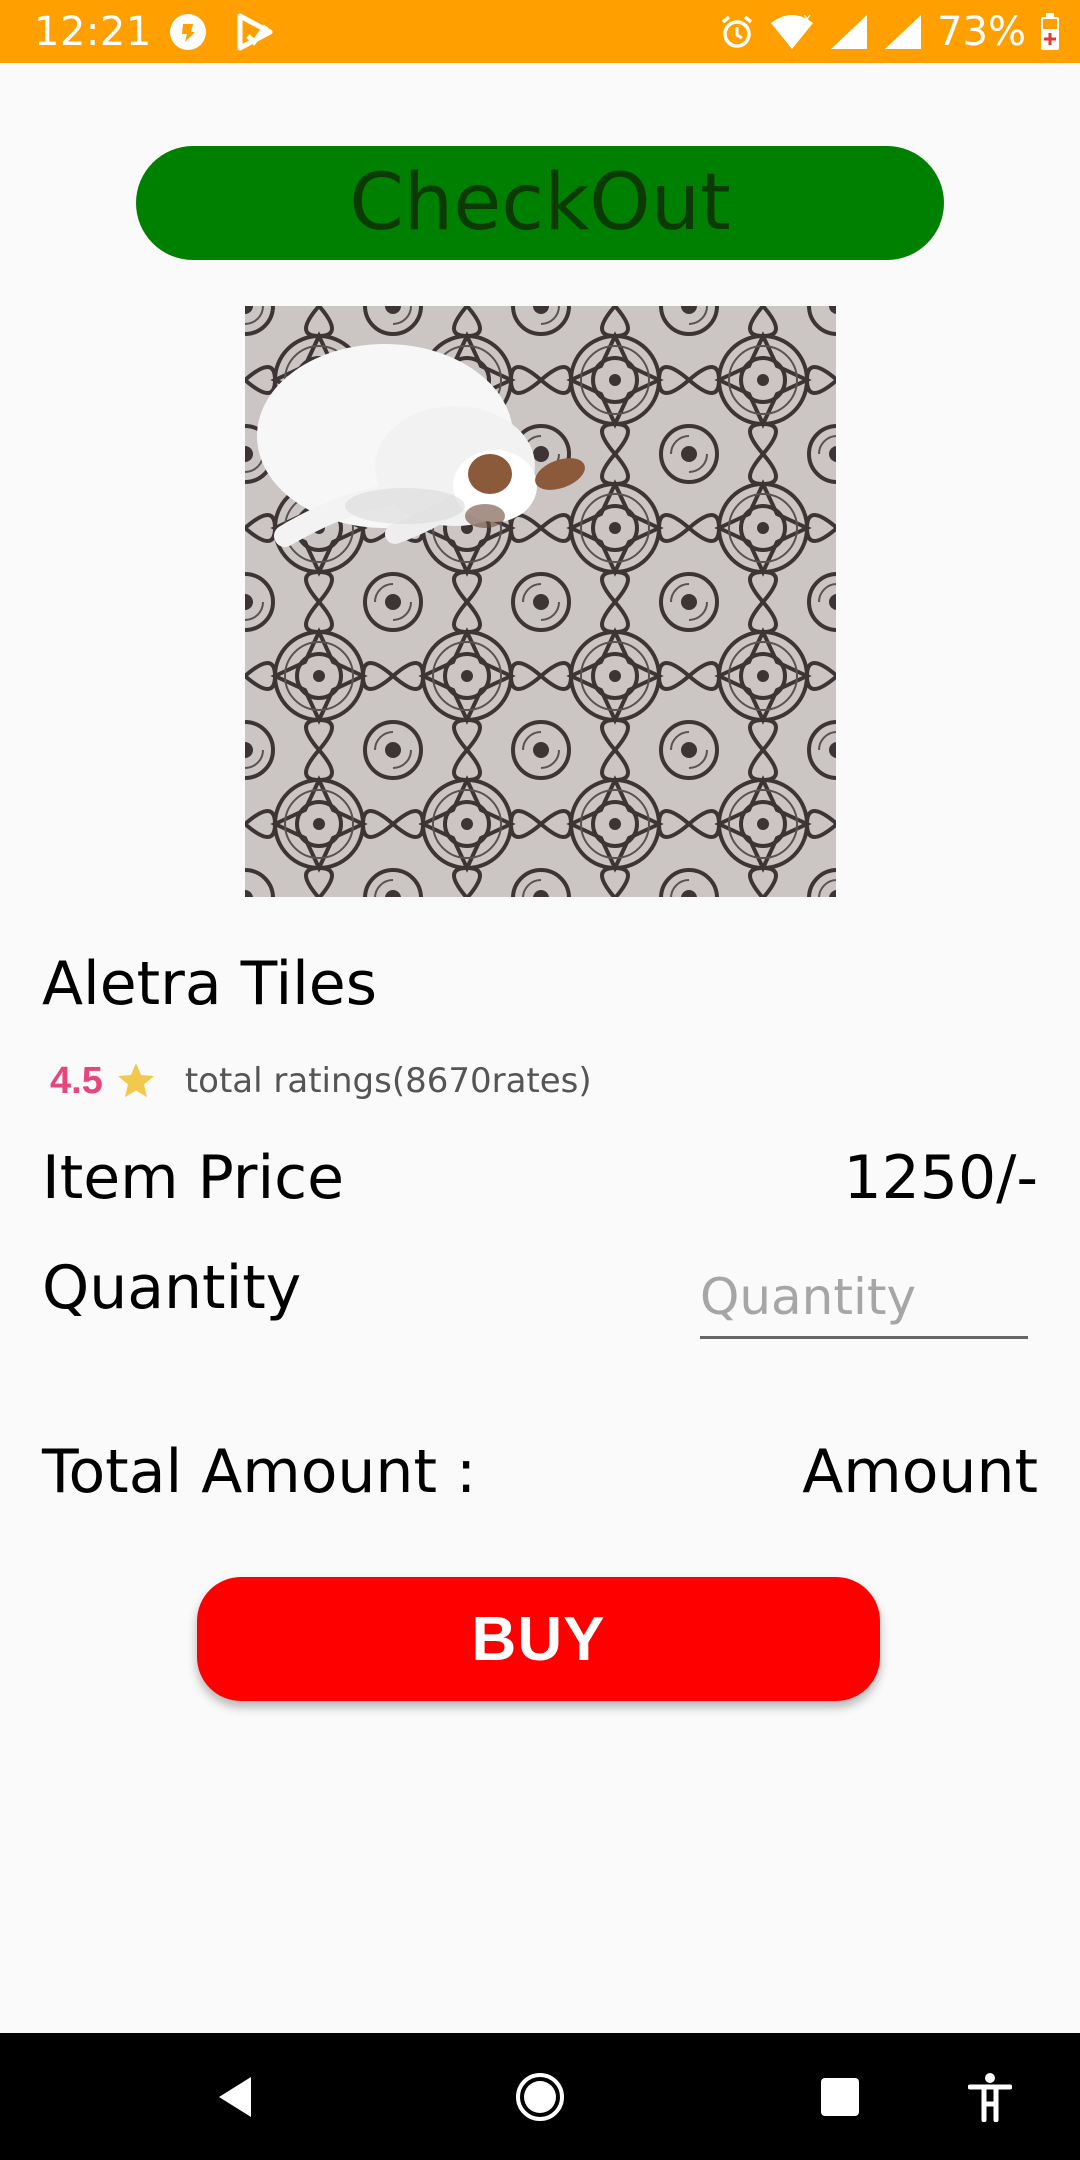 This screenshot has height=2160, width=1080. I want to click on navigation-bar, so click(540, 2096).